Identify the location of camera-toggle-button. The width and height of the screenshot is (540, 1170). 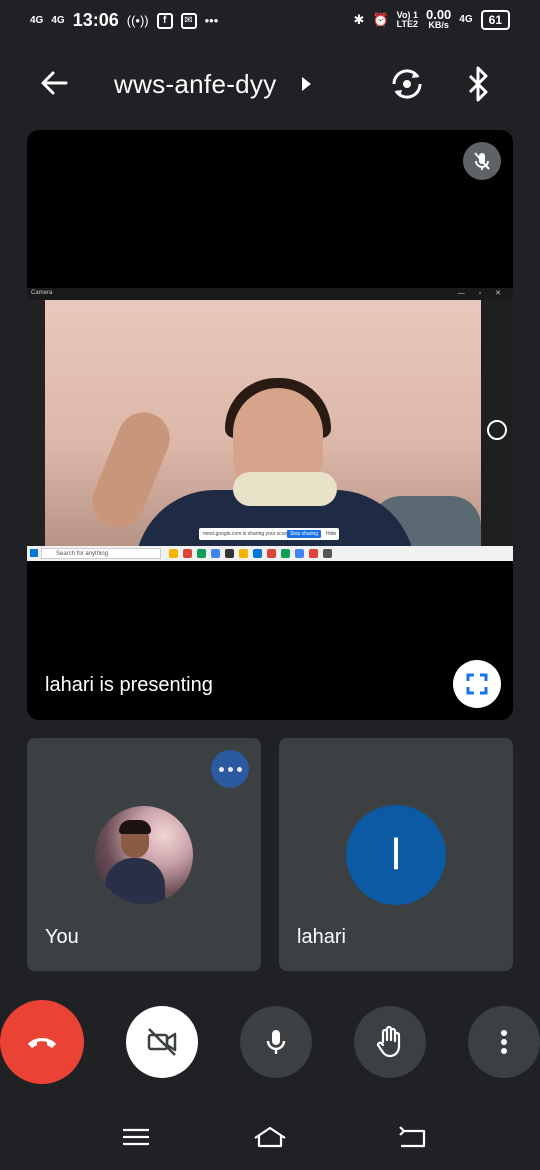
(162, 1042).